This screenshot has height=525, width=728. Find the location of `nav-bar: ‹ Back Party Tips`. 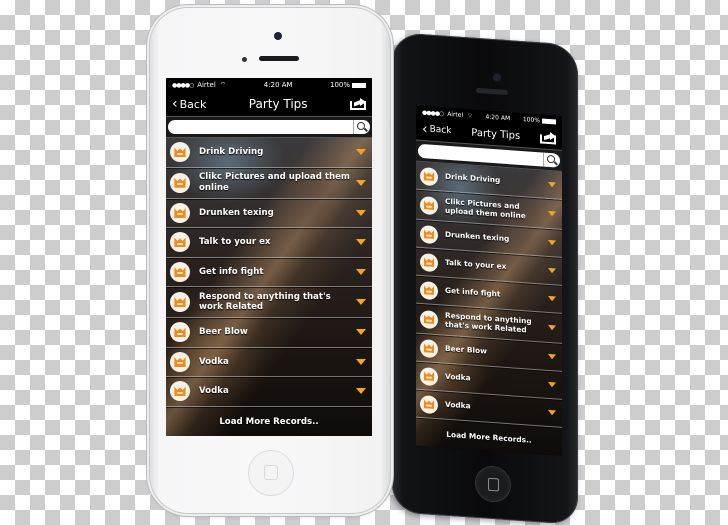

nav-bar: ‹ Back Party Tips is located at coordinates (269, 104).